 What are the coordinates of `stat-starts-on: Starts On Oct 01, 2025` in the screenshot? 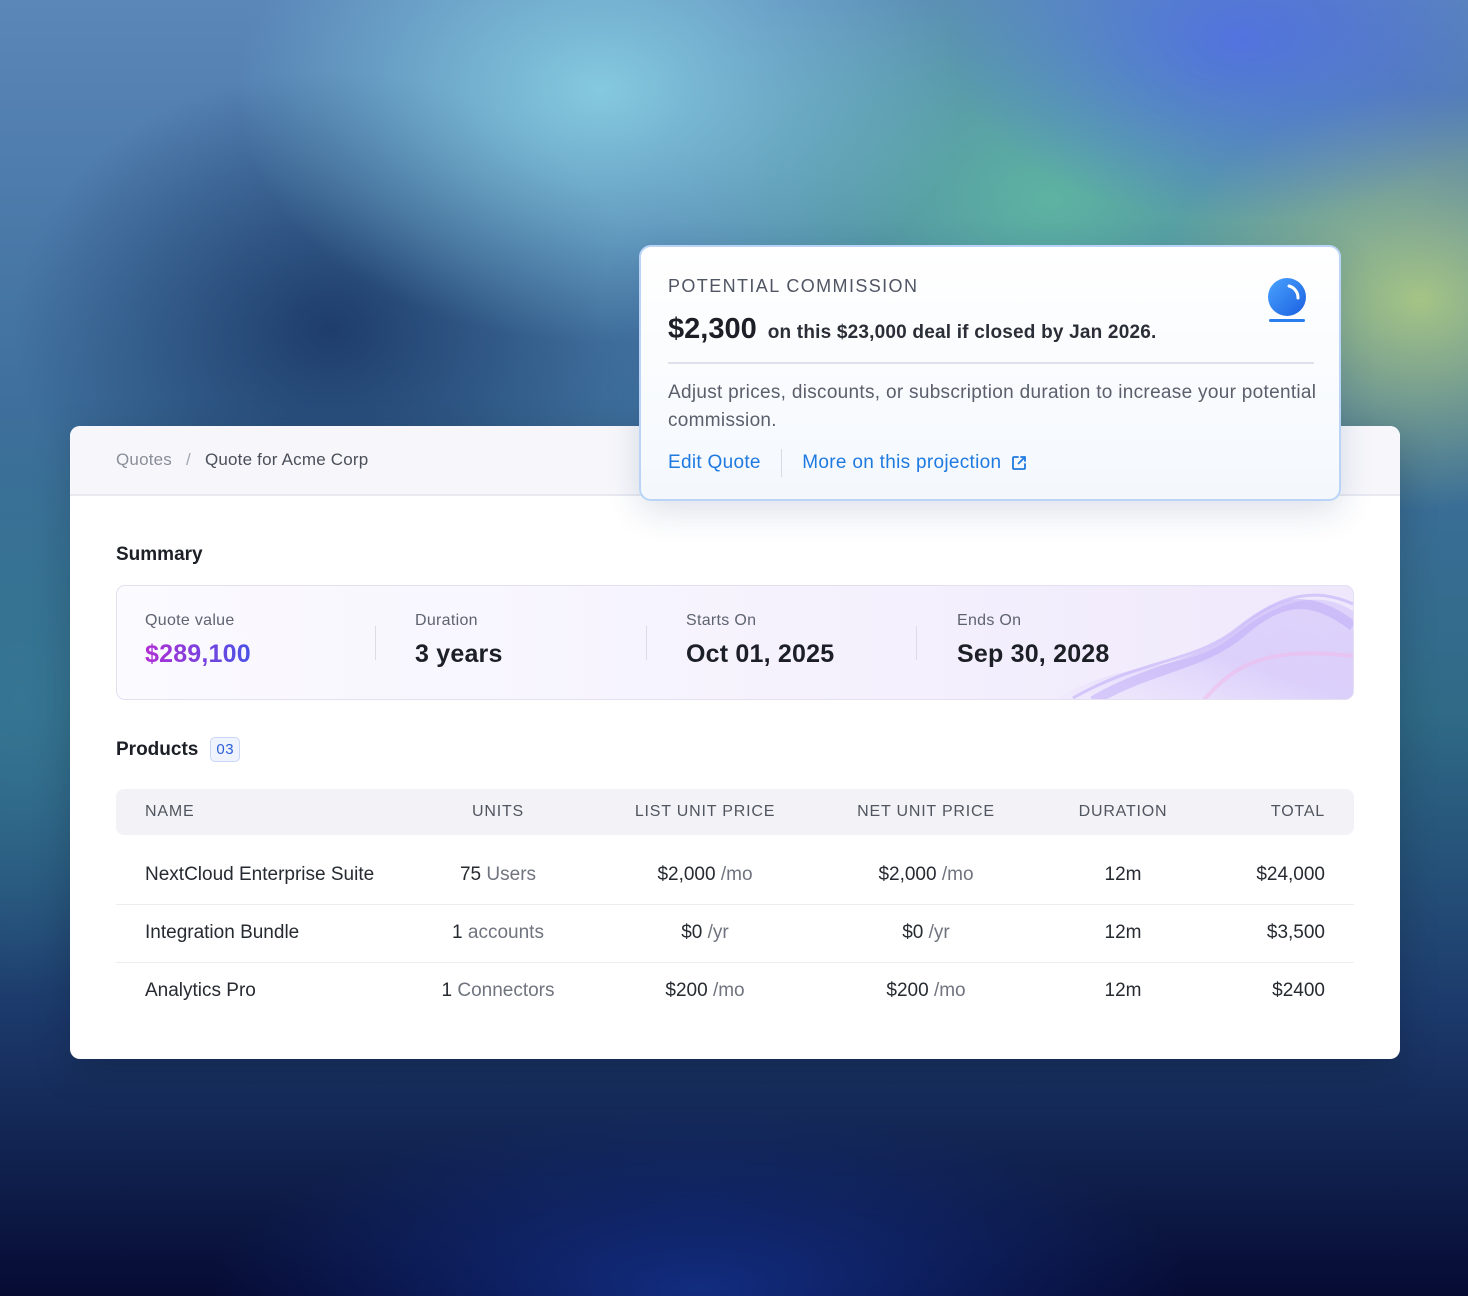 It's located at (760, 640).